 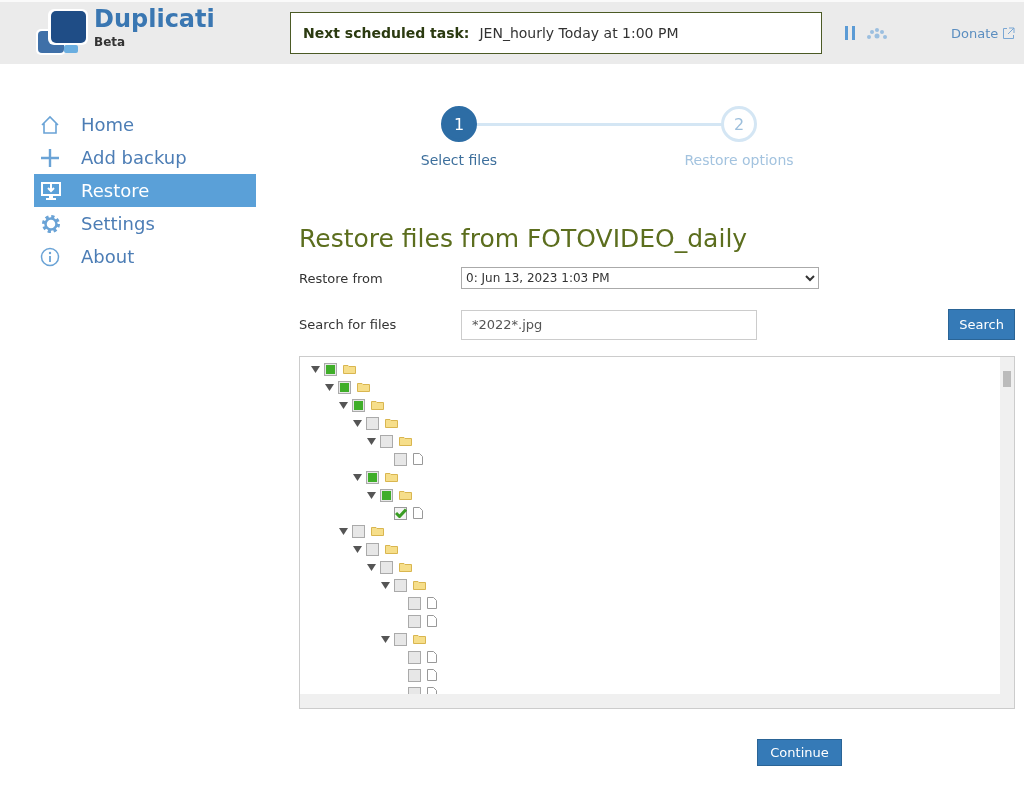 I want to click on search-field: *2022*.jpg, so click(x=609, y=324).